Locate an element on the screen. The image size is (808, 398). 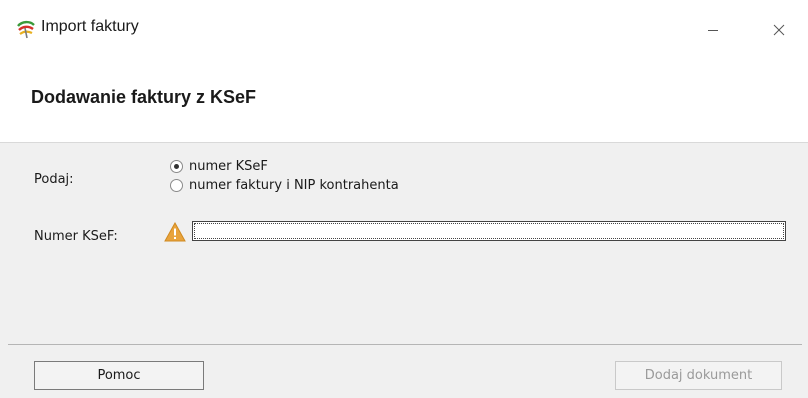
window-title: Import faktury is located at coordinates (90, 26).